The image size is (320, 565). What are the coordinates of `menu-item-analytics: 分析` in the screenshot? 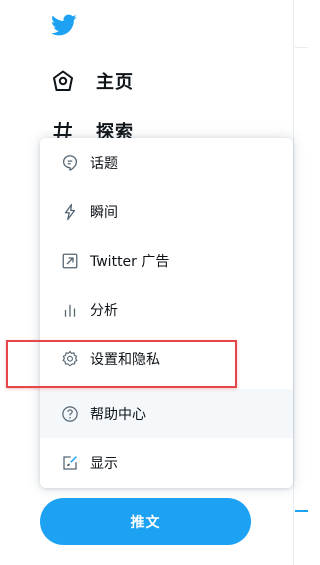 It's located at (166, 309).